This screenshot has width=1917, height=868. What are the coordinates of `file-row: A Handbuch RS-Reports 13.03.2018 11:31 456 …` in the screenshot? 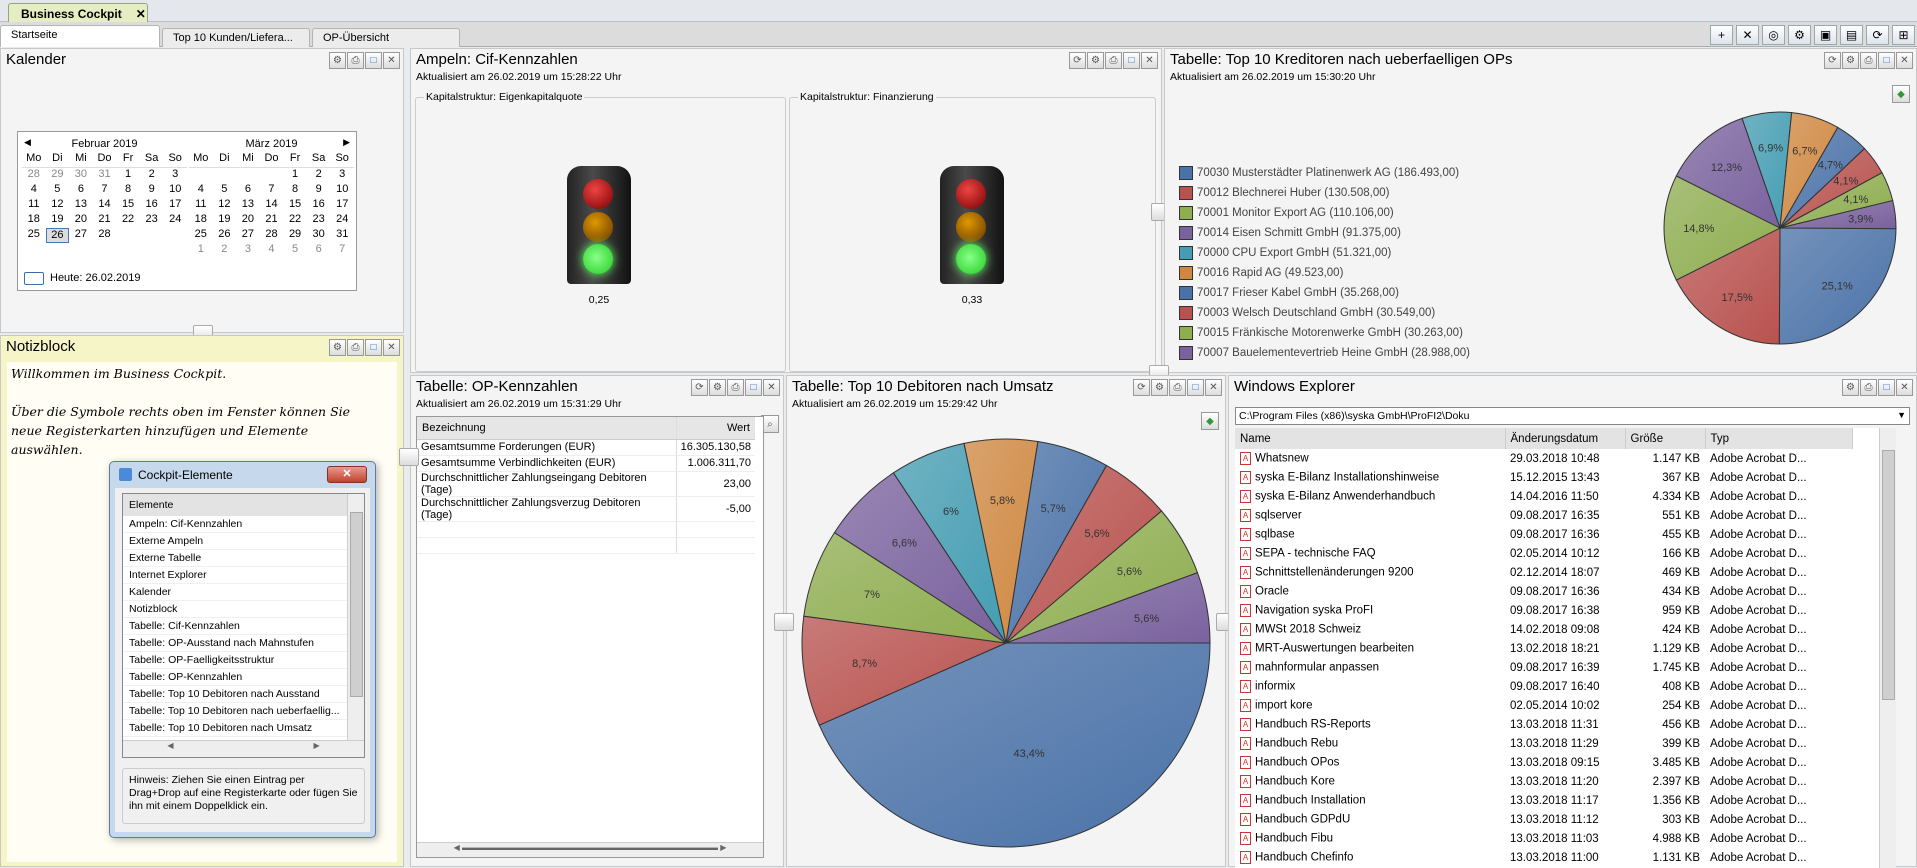 It's located at (1544, 724).